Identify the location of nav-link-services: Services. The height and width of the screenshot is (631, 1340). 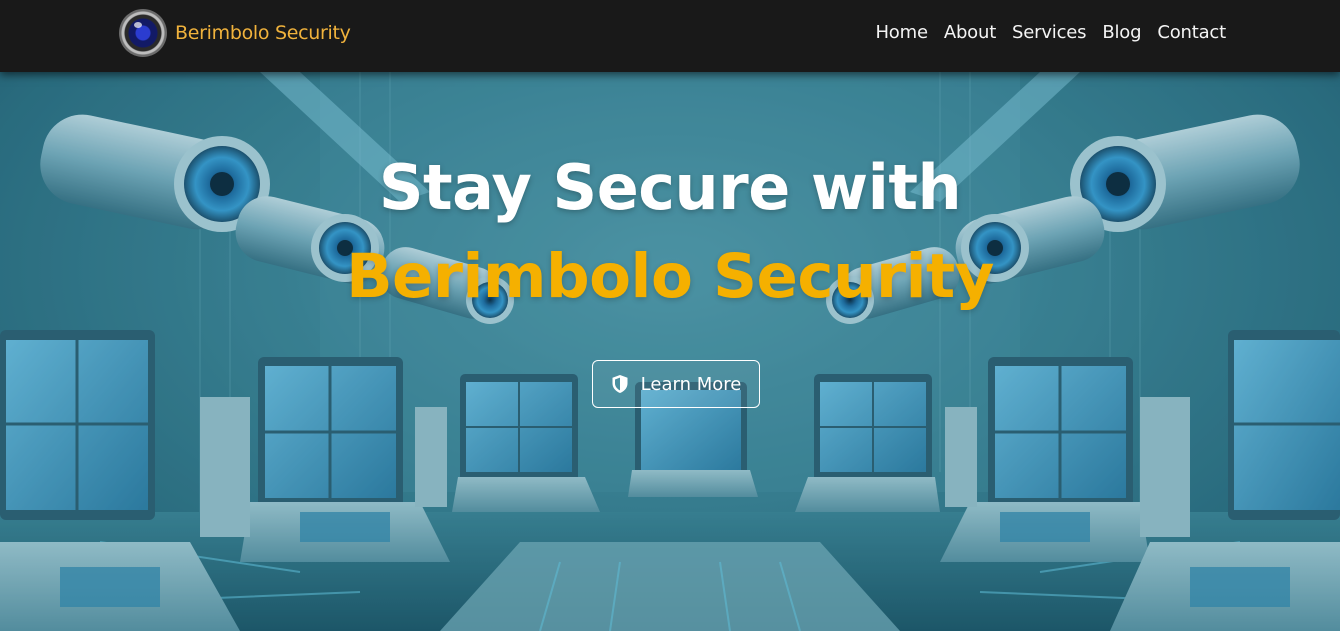
(1049, 32).